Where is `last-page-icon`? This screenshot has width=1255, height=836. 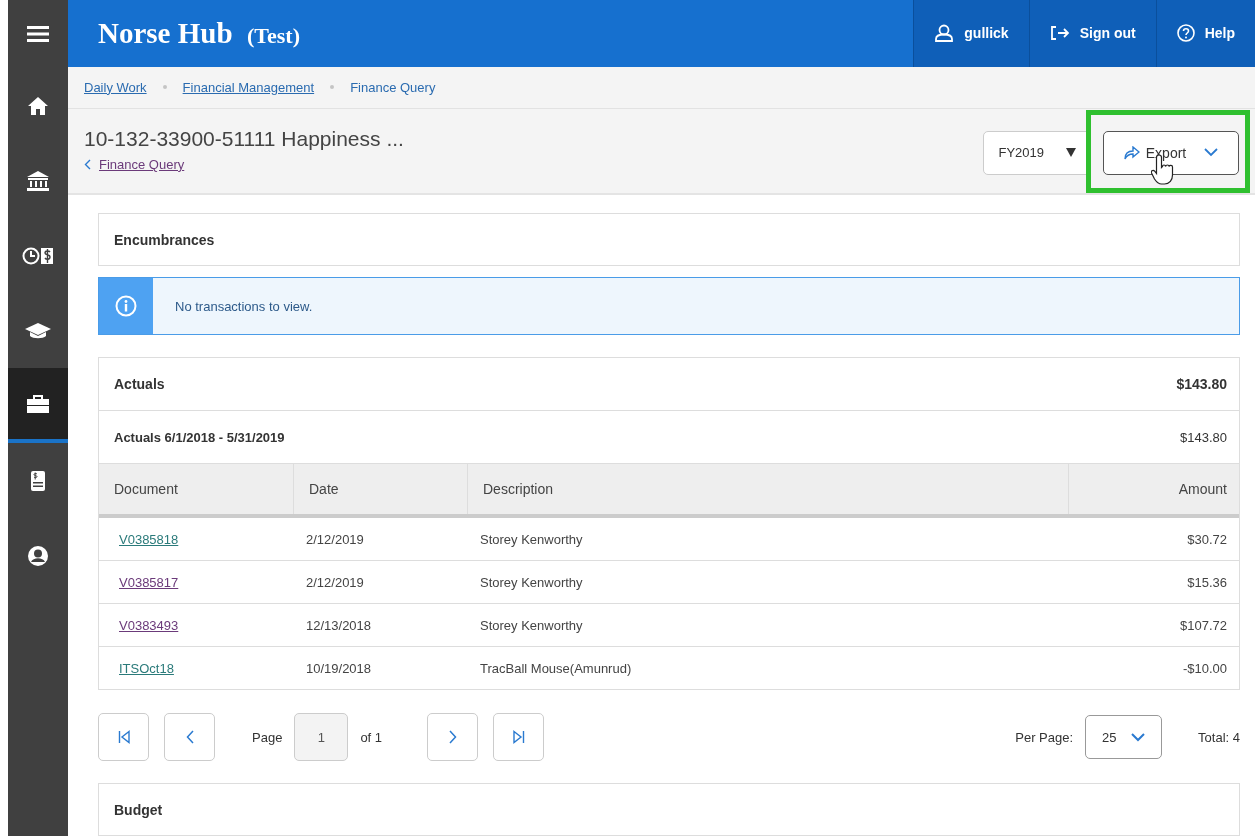
last-page-icon is located at coordinates (518, 737).